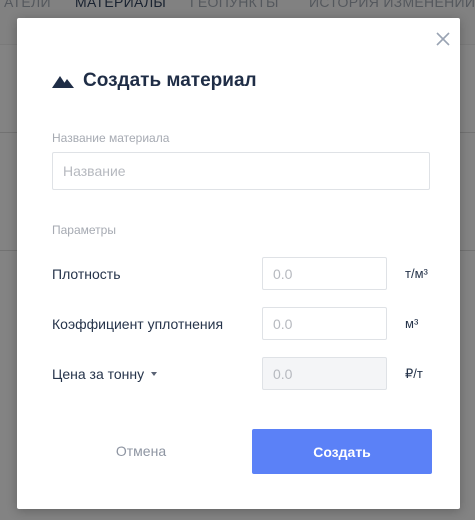 The width and height of the screenshot is (475, 520). I want to click on chevron-down-icon, so click(154, 374).